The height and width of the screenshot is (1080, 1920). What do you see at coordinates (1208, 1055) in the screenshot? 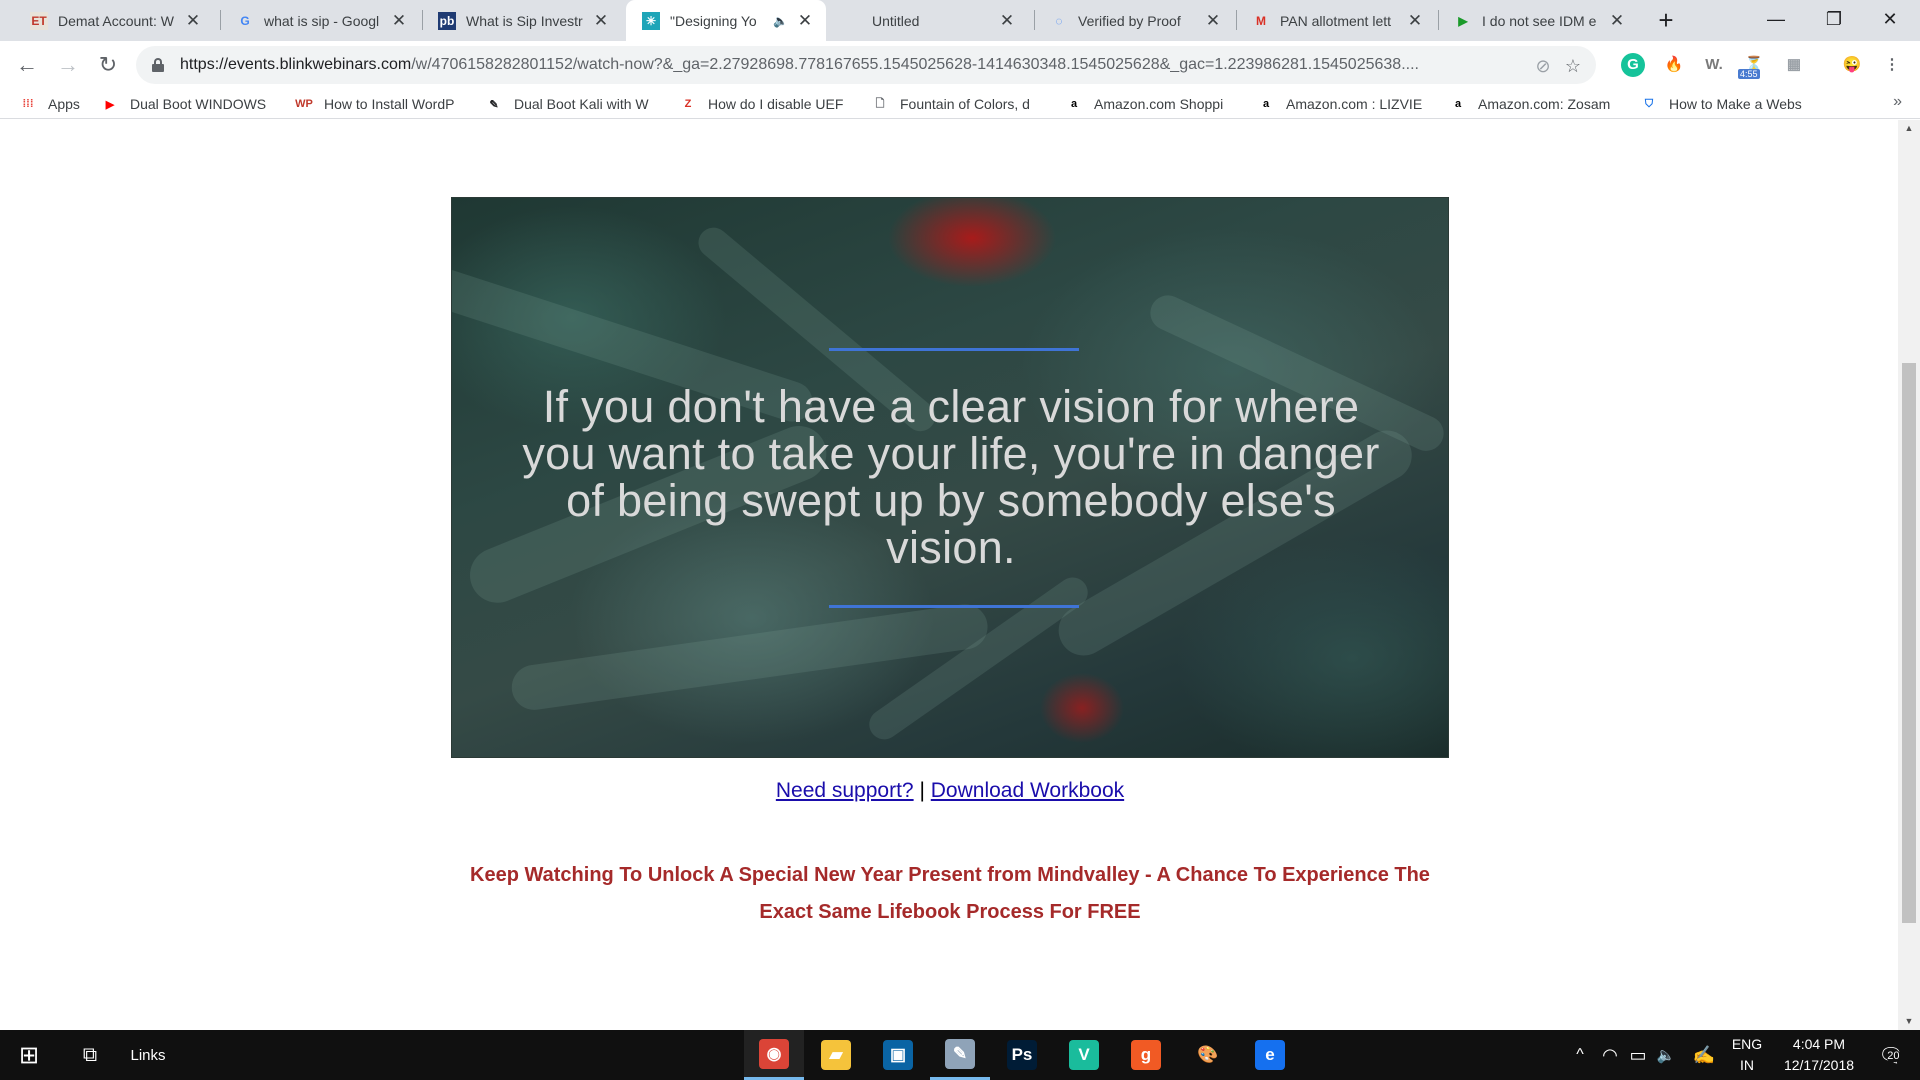
I see `paint-app-button: 🎨` at bounding box center [1208, 1055].